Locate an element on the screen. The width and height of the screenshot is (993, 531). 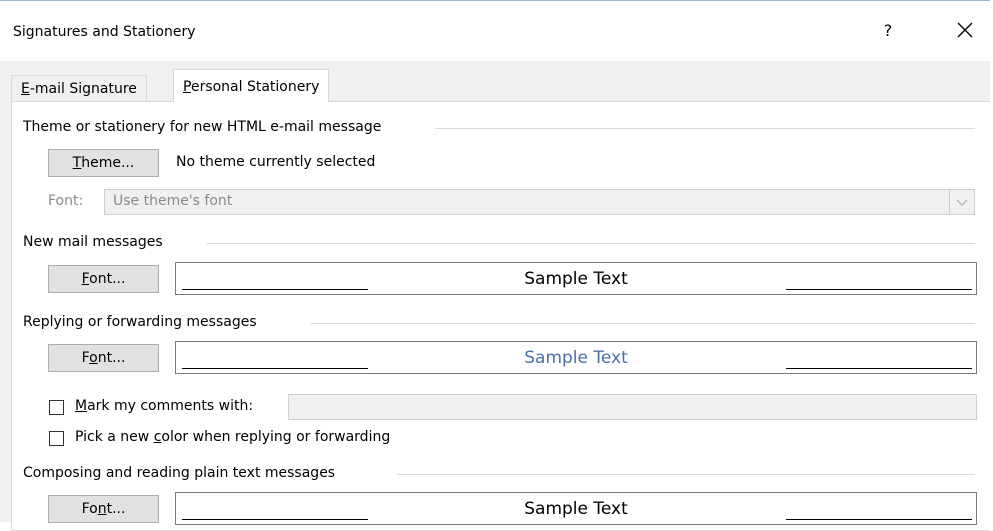
help-button: ? is located at coordinates (888, 31).